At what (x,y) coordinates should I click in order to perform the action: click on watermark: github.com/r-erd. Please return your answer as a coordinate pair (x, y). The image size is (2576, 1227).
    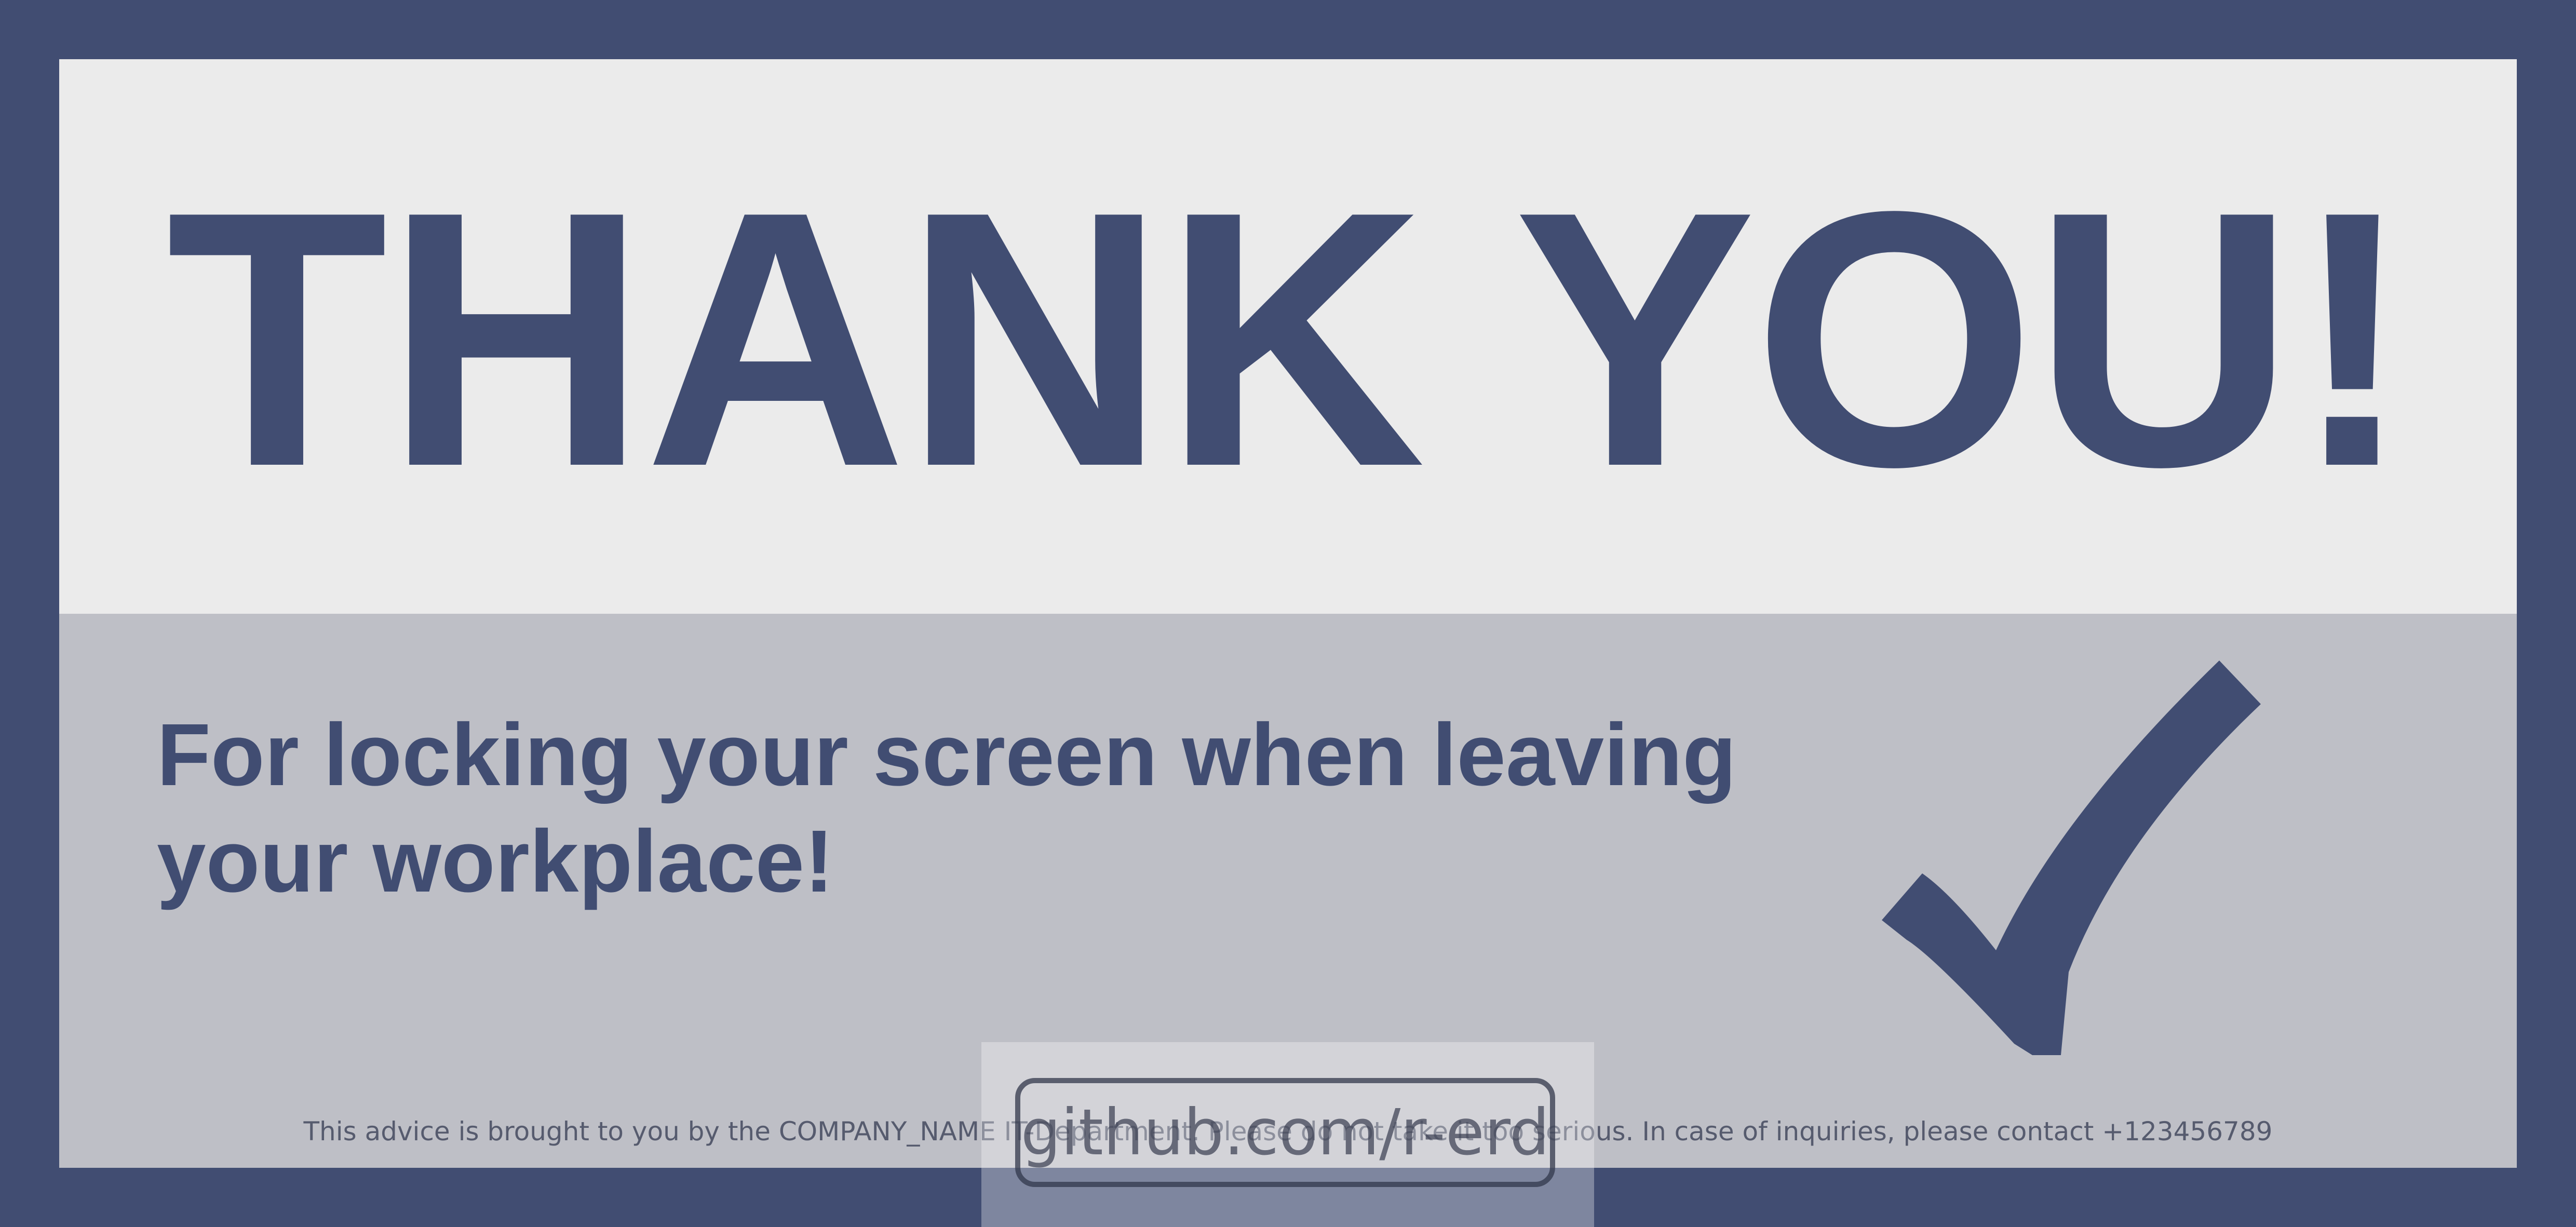
    Looking at the image, I should click on (1285, 1132).